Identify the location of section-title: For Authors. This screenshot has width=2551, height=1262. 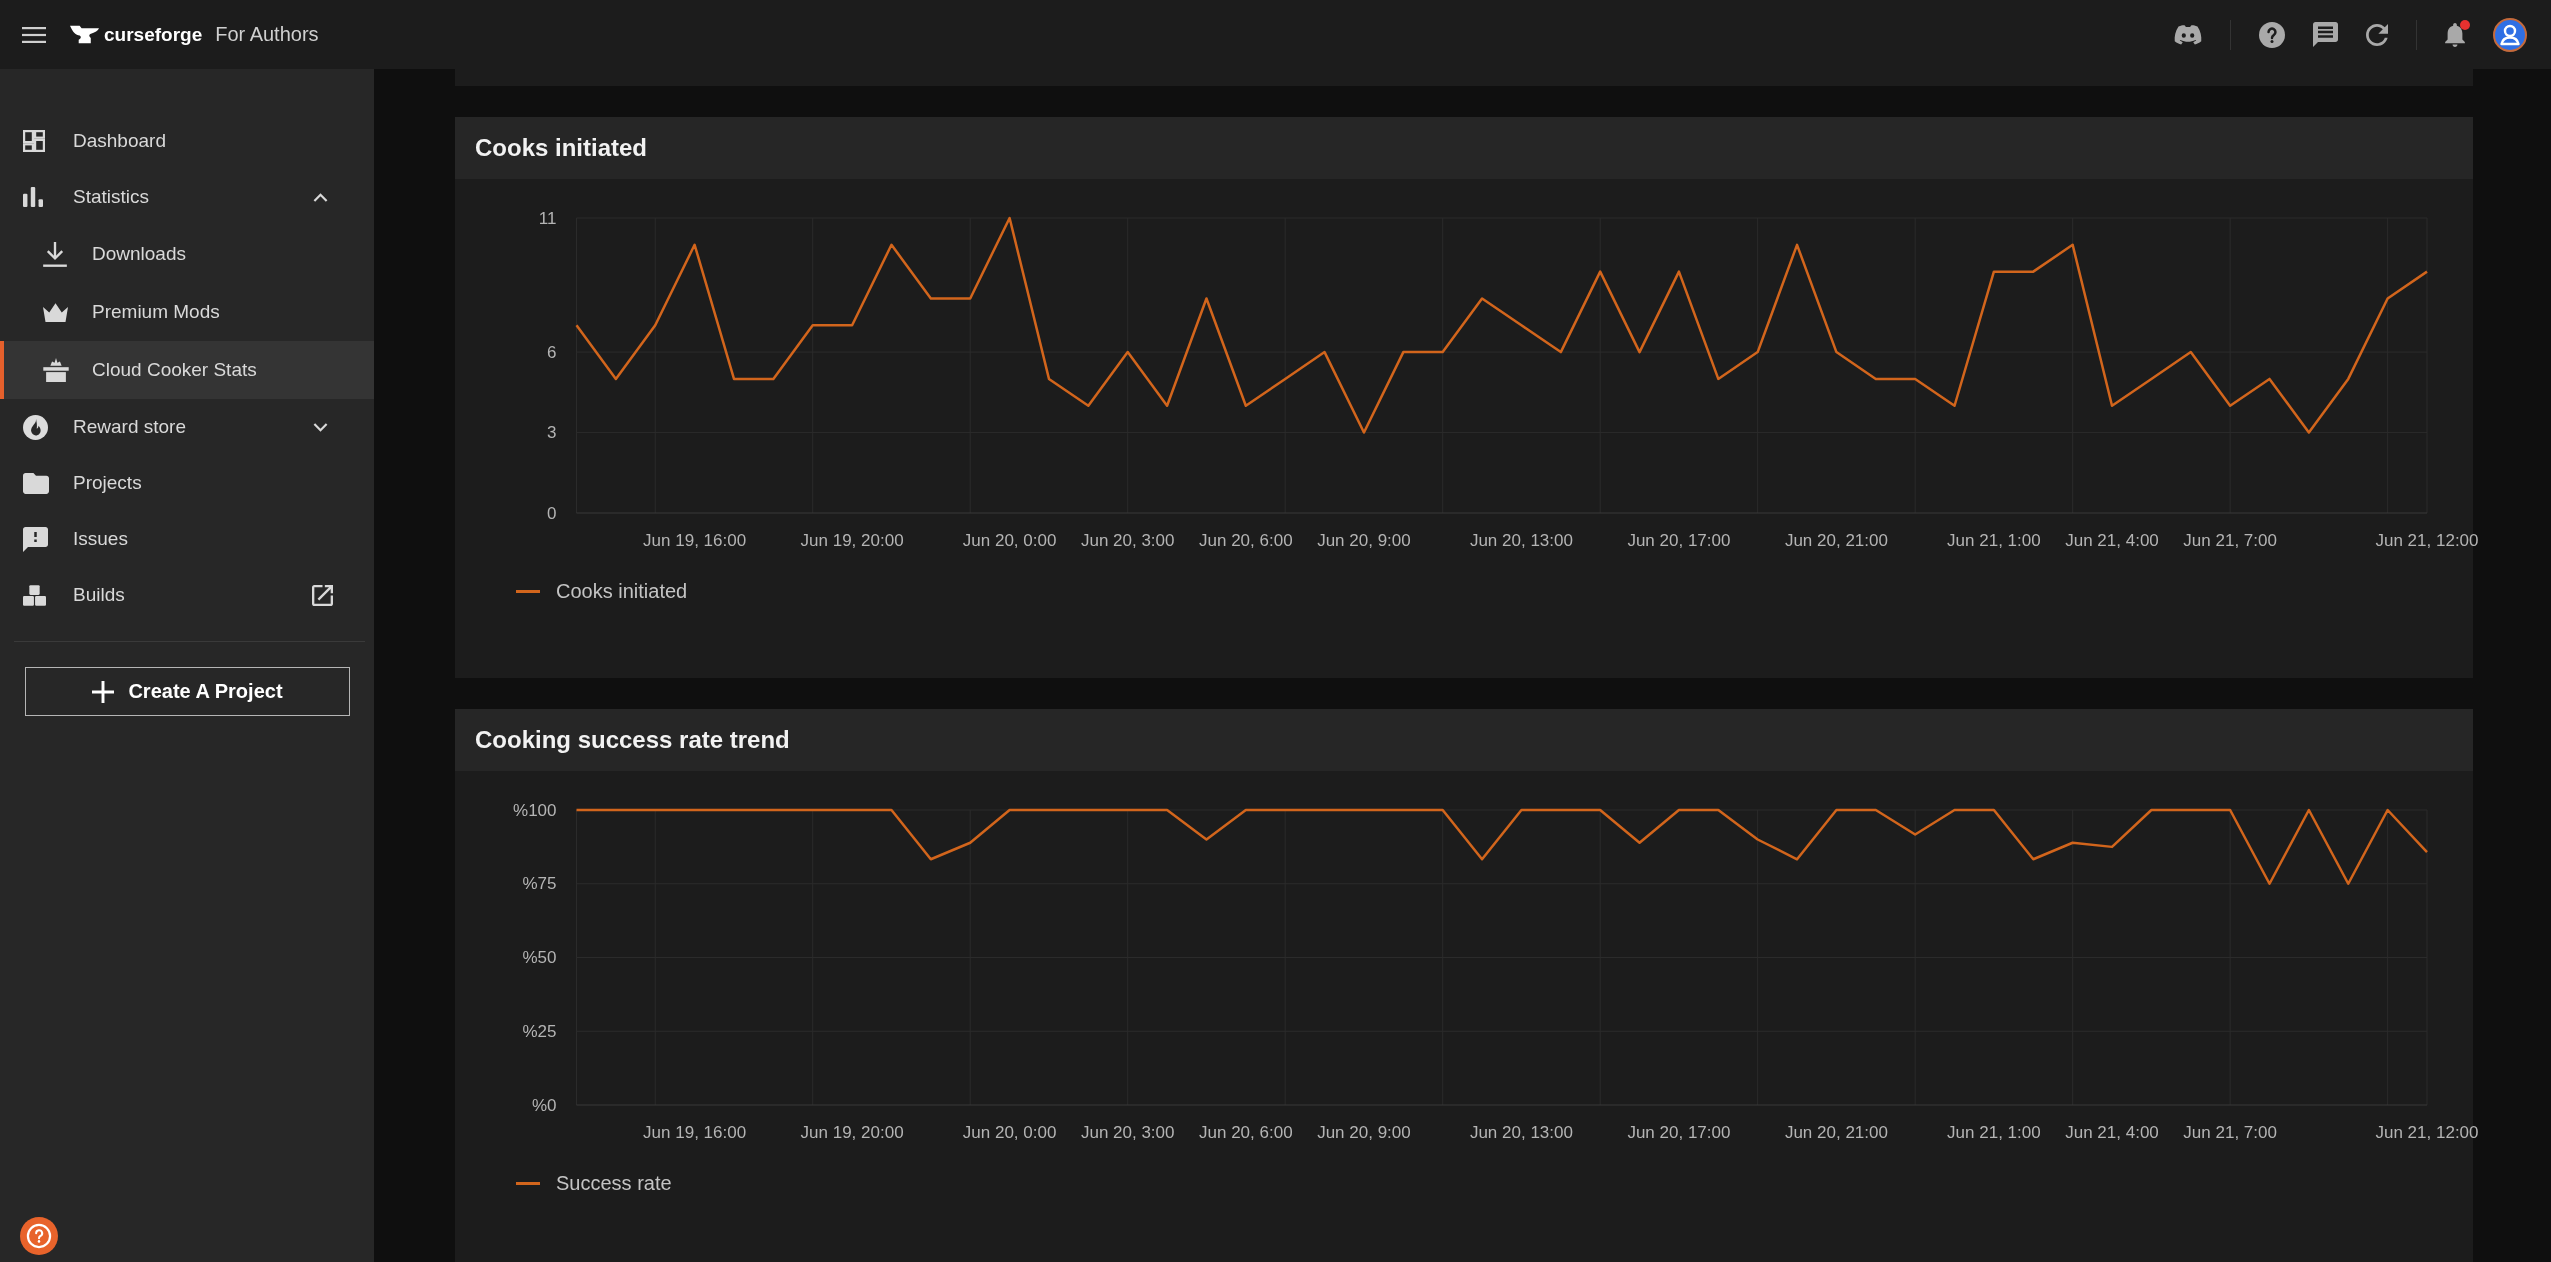
(267, 34).